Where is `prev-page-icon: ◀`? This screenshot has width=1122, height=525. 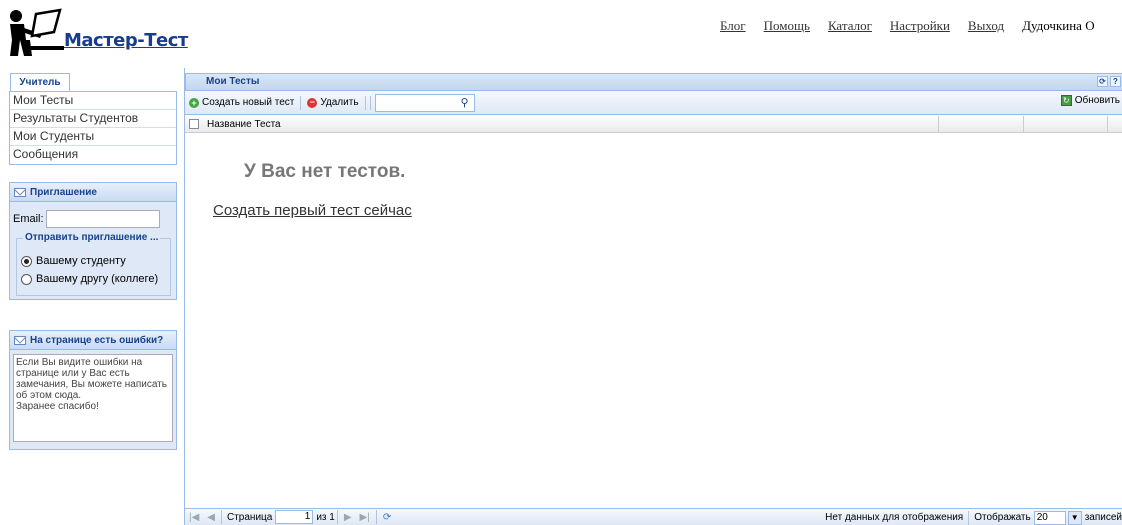 prev-page-icon: ◀ is located at coordinates (211, 517).